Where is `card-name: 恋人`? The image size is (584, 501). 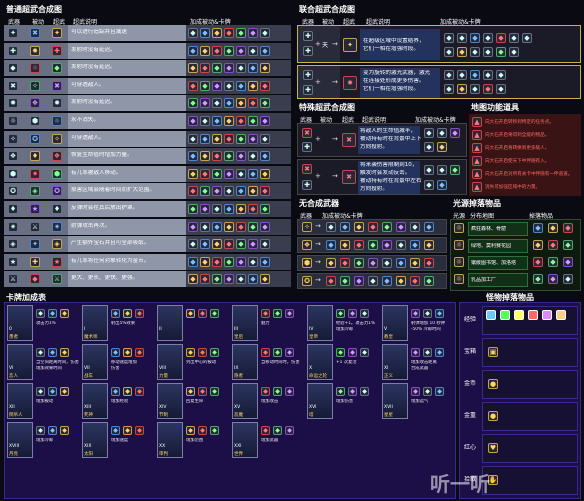 card-name: 恋人 is located at coordinates (13, 376).